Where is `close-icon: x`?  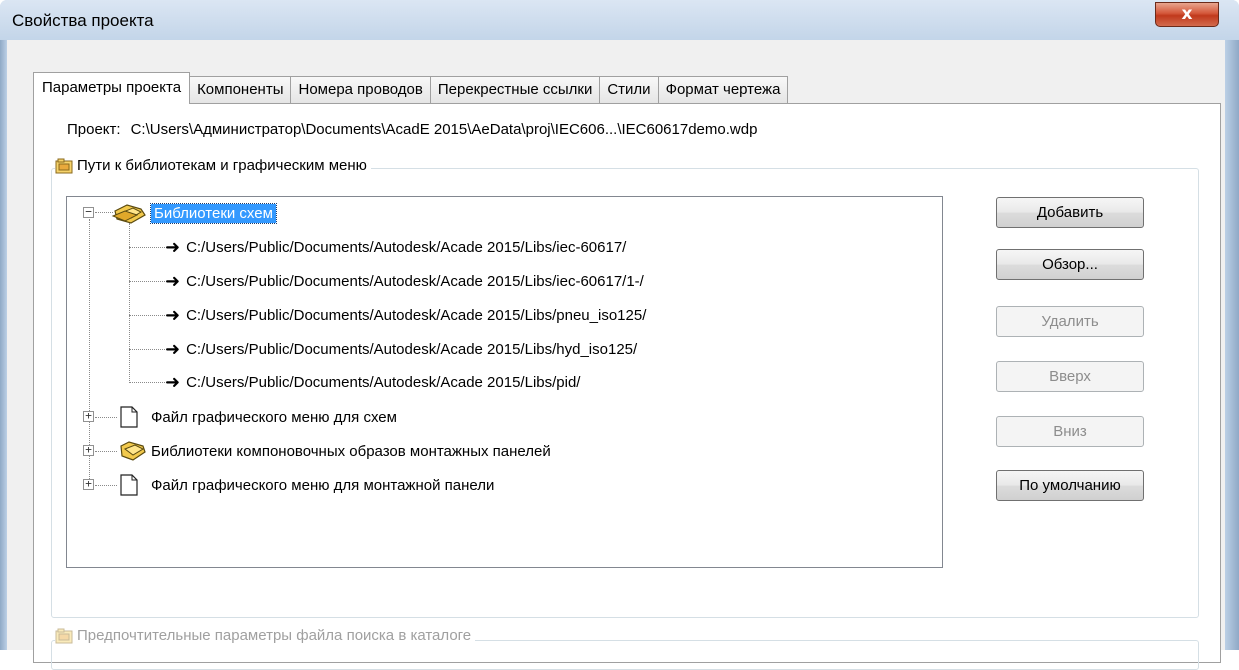 close-icon: x is located at coordinates (1187, 14).